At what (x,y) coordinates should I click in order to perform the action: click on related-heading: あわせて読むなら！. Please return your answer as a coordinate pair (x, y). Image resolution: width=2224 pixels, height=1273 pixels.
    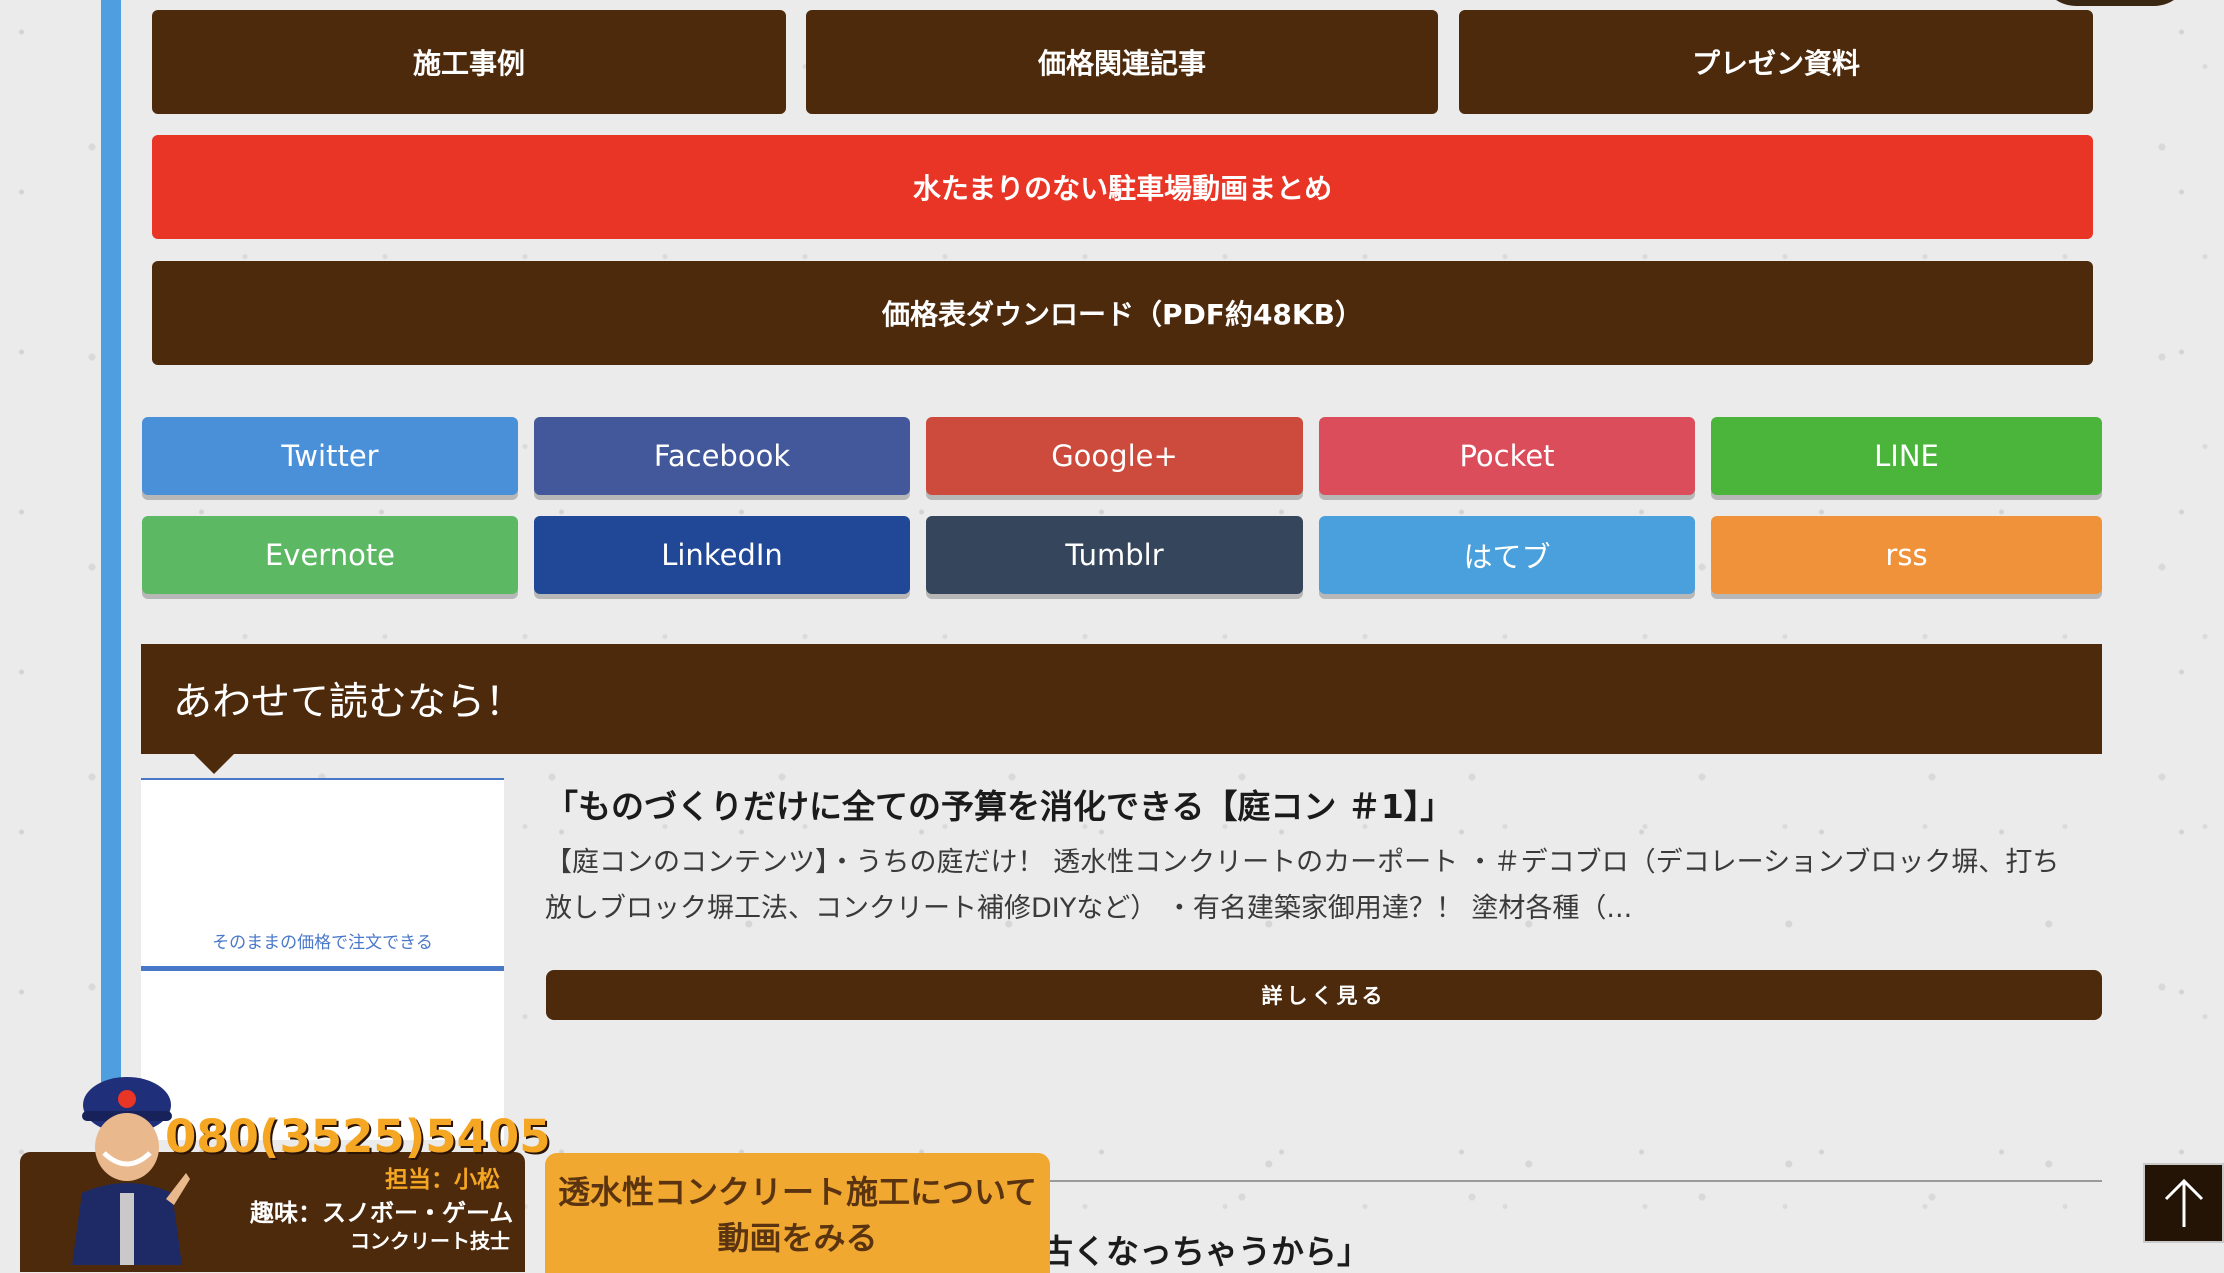
    Looking at the image, I should click on (1121, 699).